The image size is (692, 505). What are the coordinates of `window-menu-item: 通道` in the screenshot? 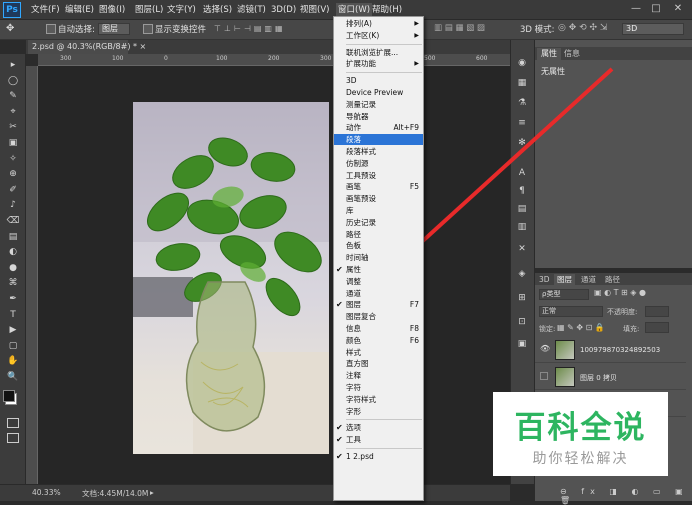 It's located at (378, 293).